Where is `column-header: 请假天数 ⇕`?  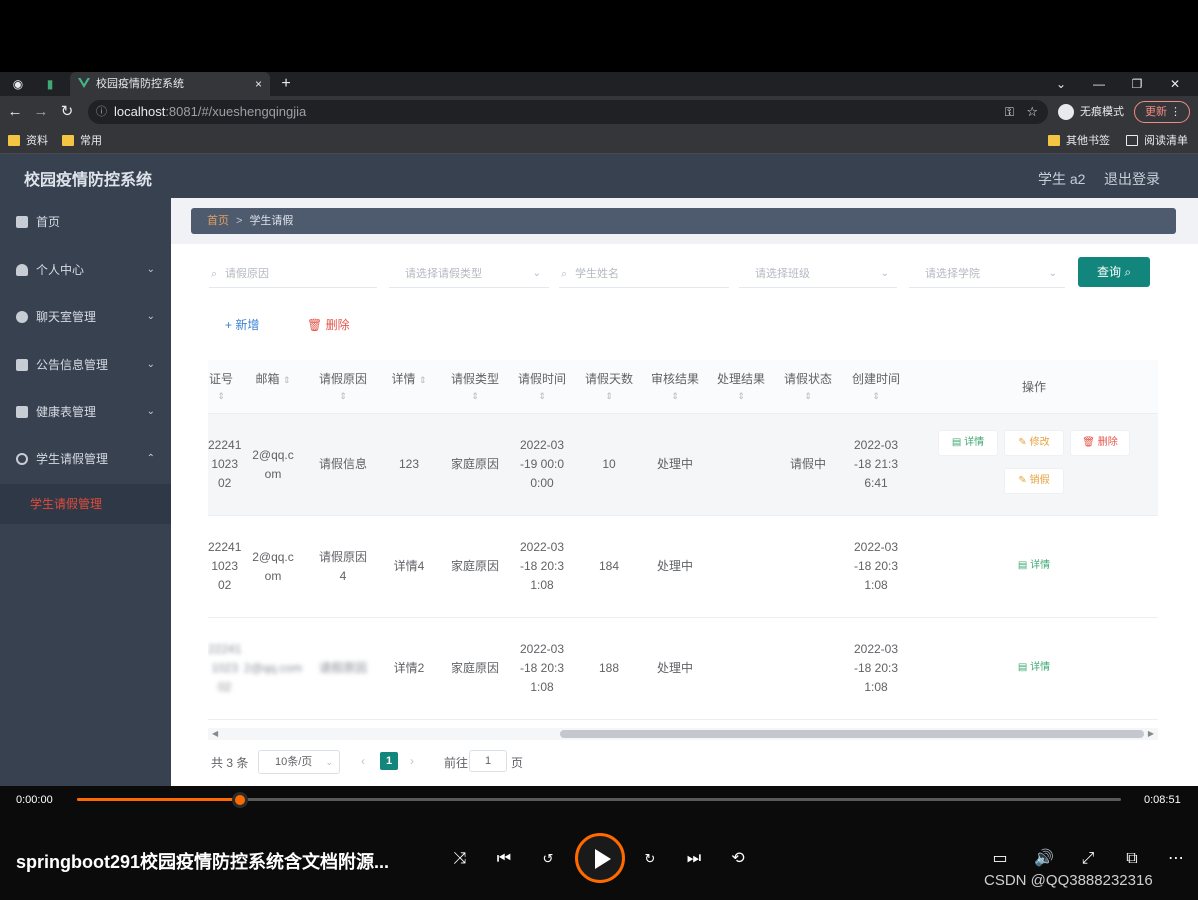 column-header: 请假天数 ⇕ is located at coordinates (609, 387).